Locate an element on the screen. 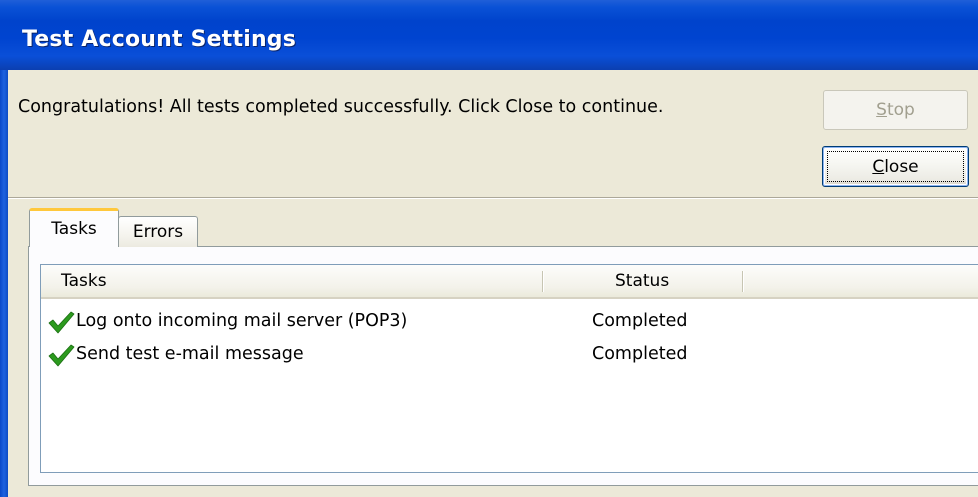  task-name: Log onto incoming mail server (POP3) is located at coordinates (242, 321).